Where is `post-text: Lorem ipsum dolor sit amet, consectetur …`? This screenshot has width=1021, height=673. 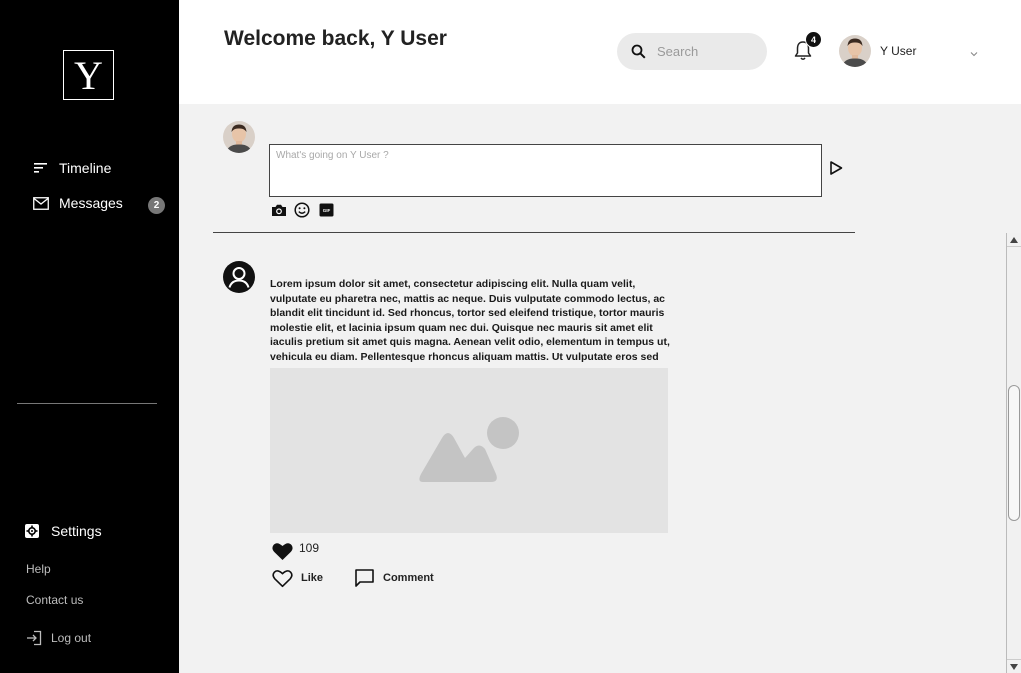
post-text: Lorem ipsum dolor sit amet, consectetur … is located at coordinates (470, 322).